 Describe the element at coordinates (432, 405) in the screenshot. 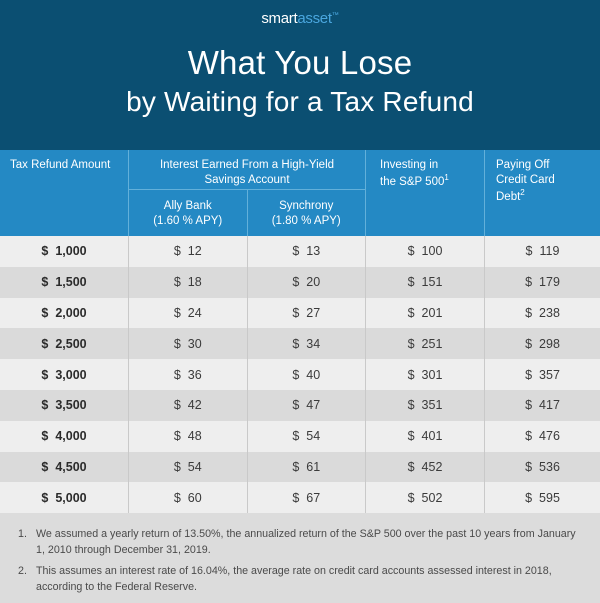

I see `cell-value: 351` at that location.